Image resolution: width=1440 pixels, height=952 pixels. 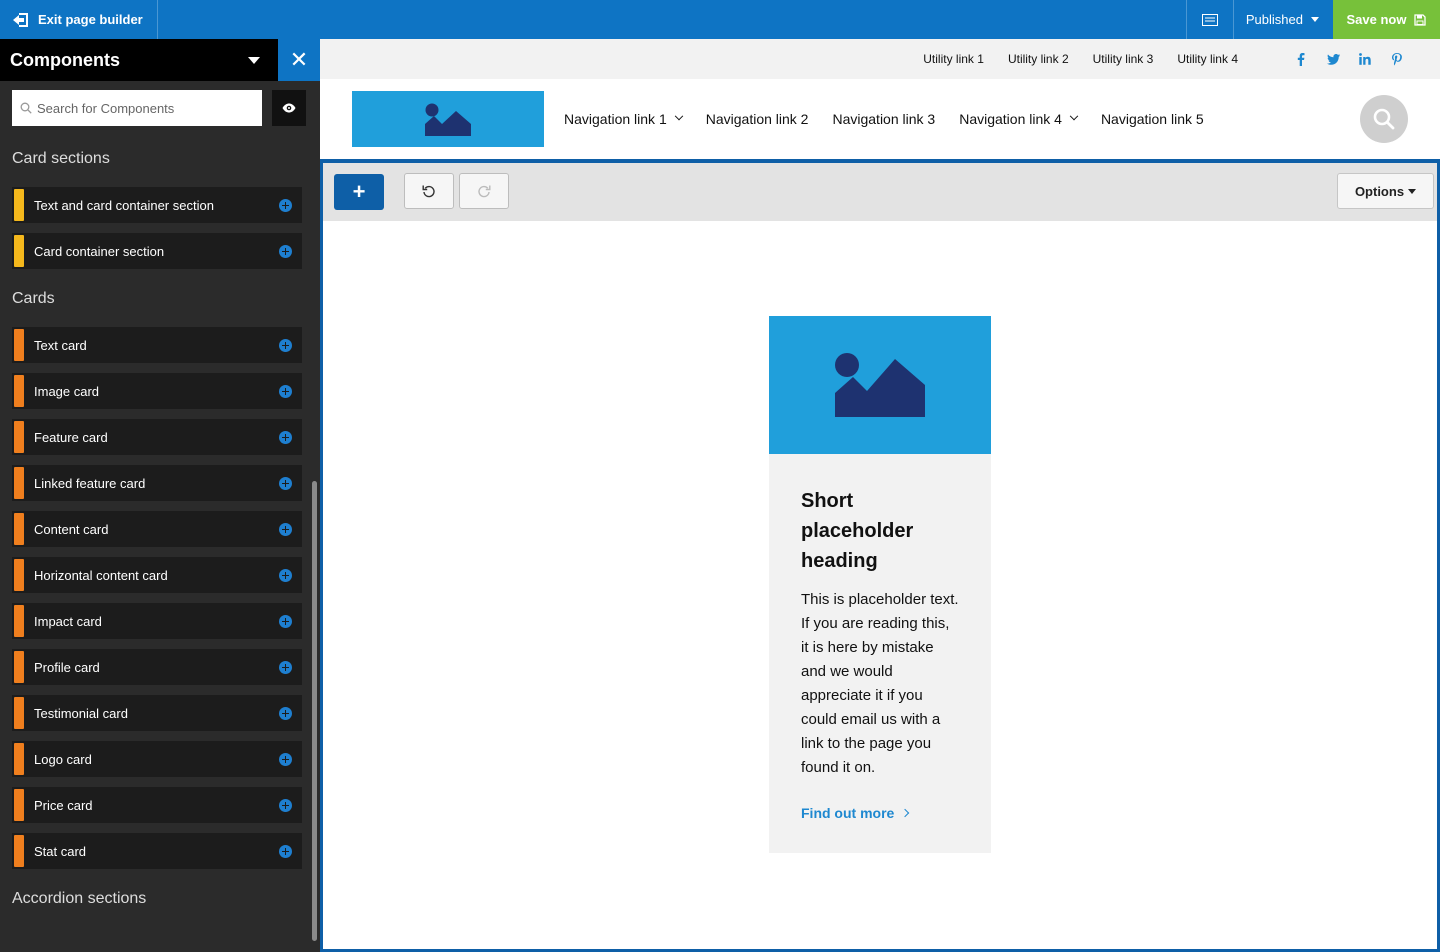 I want to click on component-search, so click(x=137, y=108).